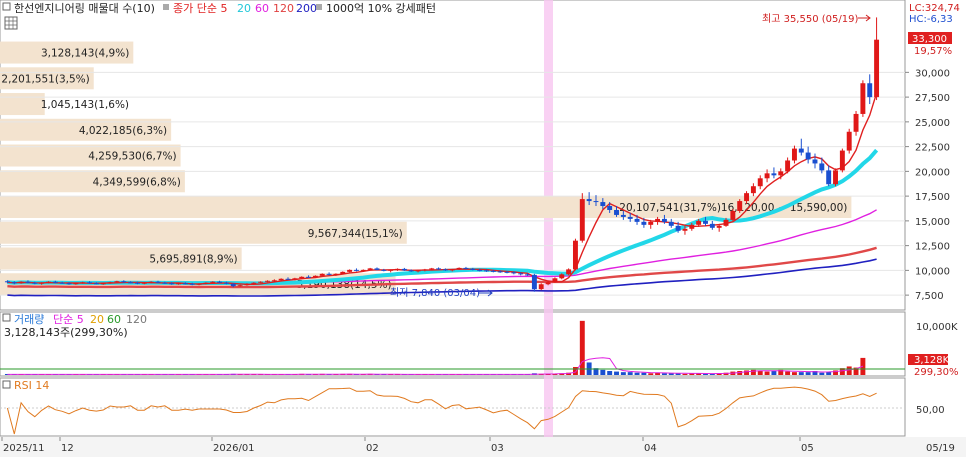 Image resolution: width=966 pixels, height=457 pixels. I want to click on volume-profile-label-0: 3,128,143(4,9%), so click(85, 54).